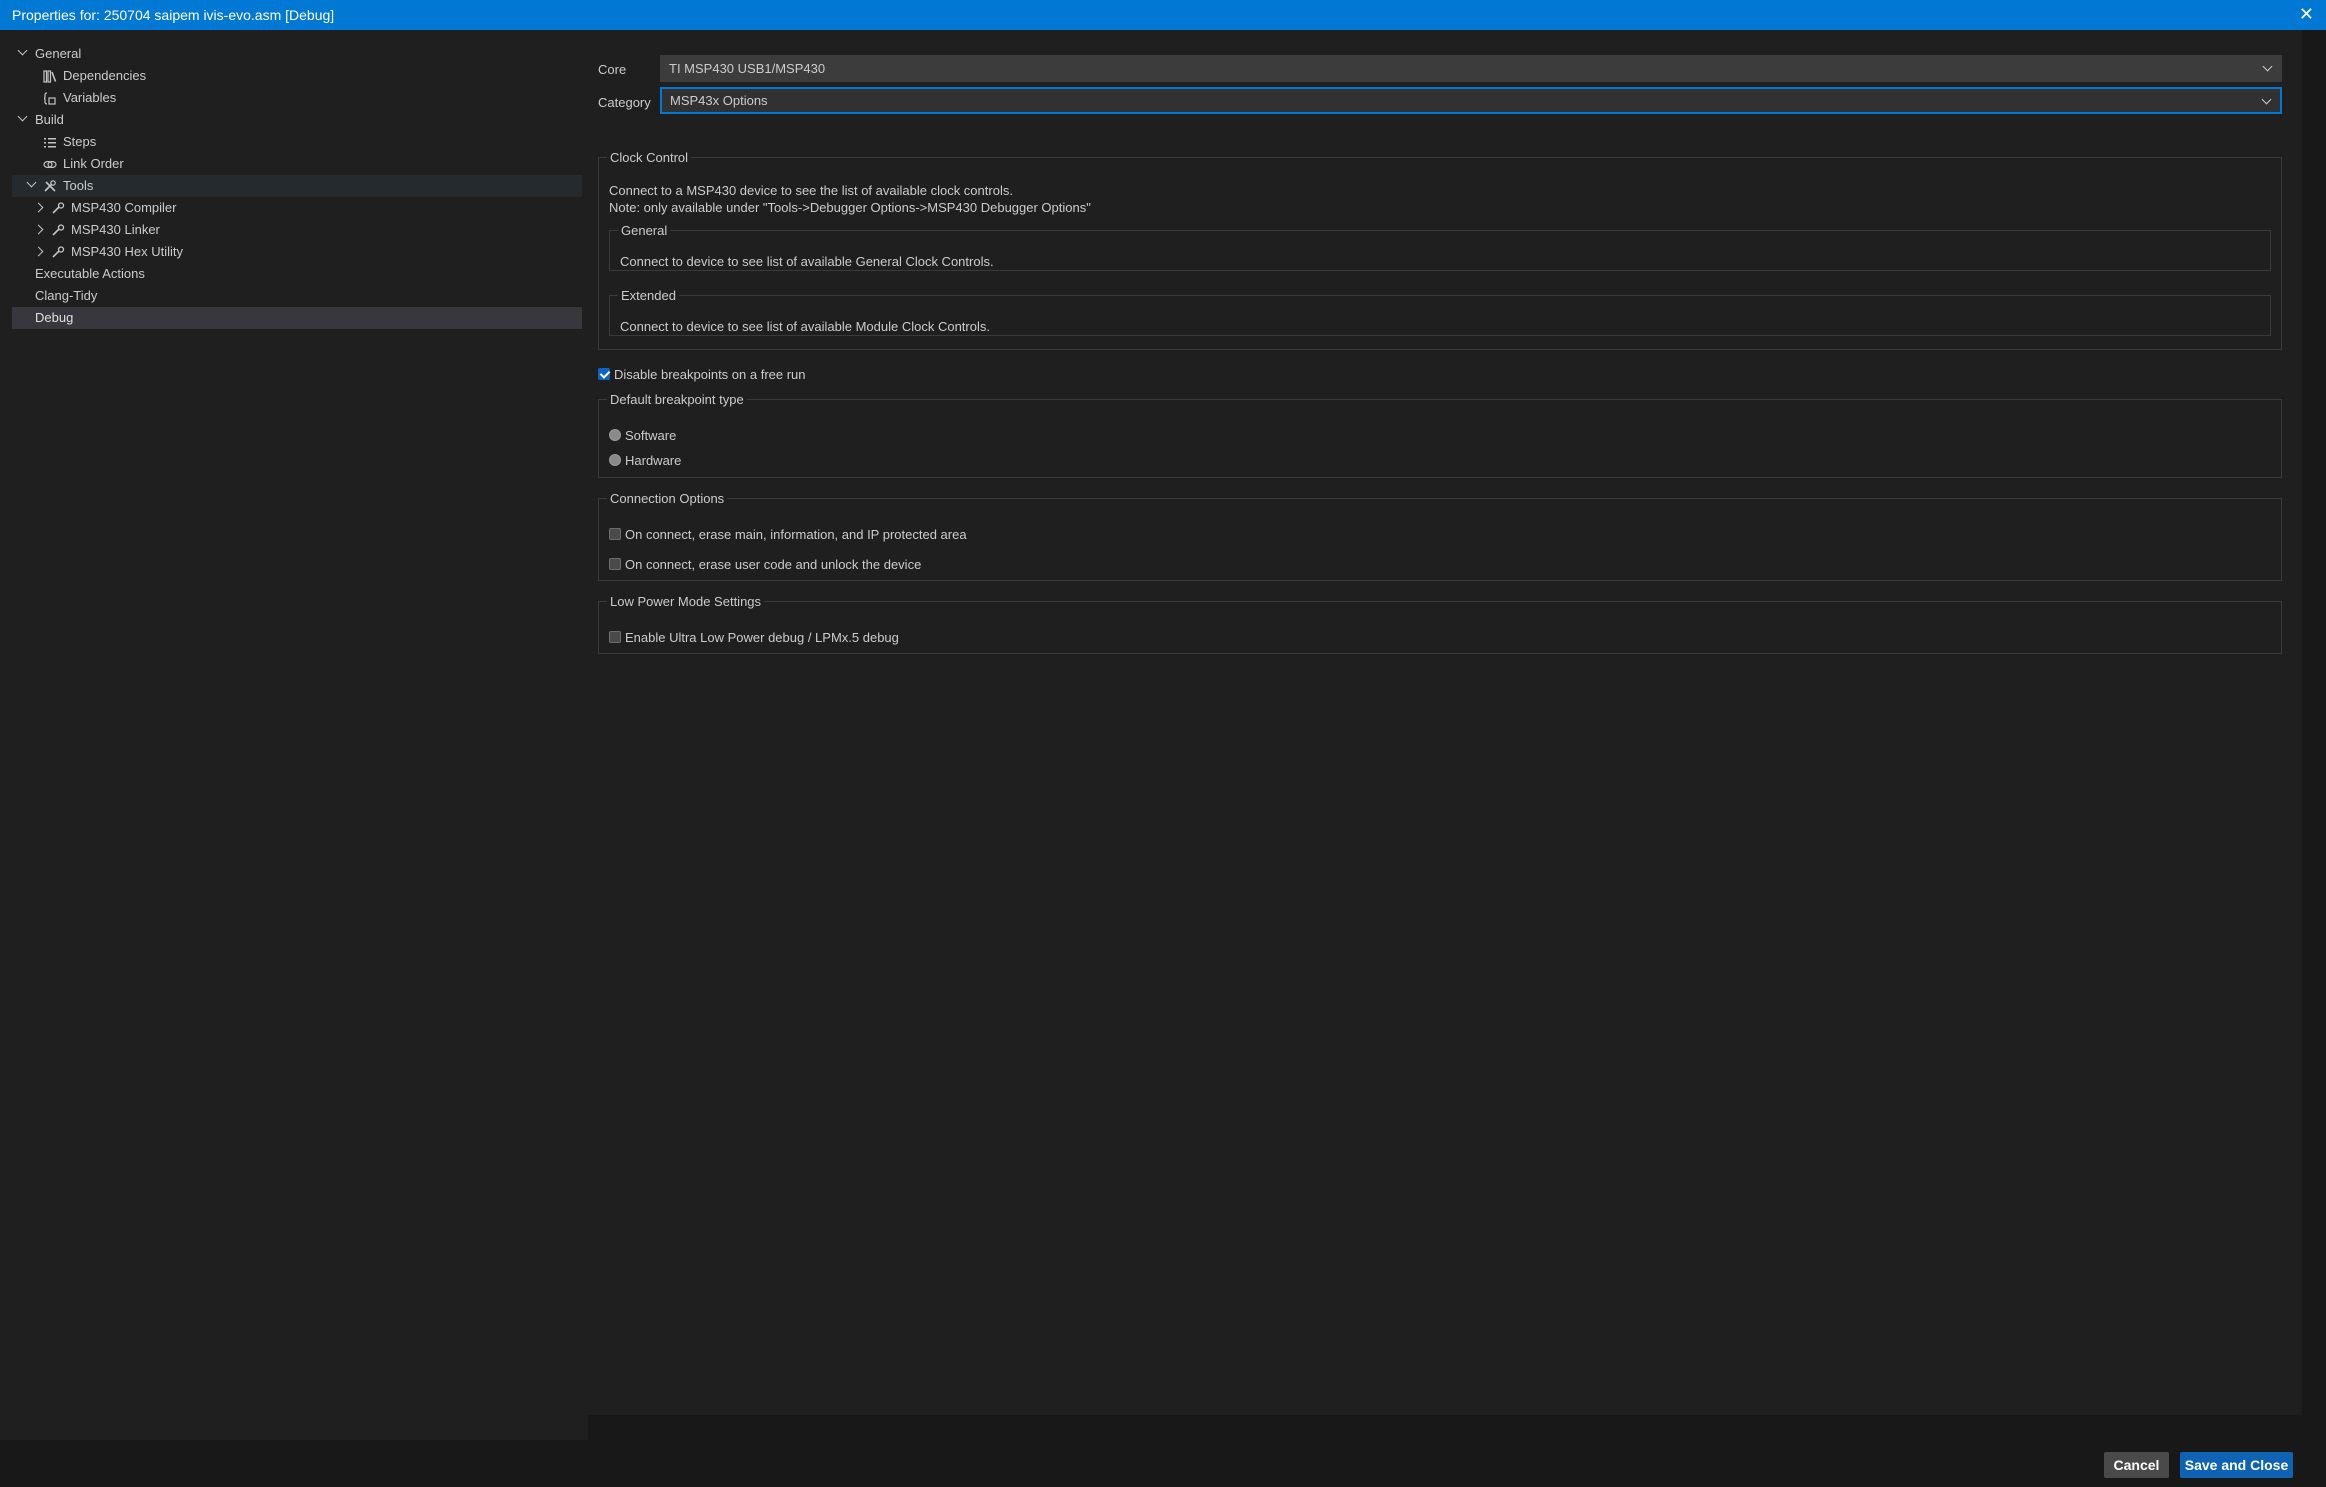  Describe the element at coordinates (50, 76) in the screenshot. I see `library-icon` at that location.